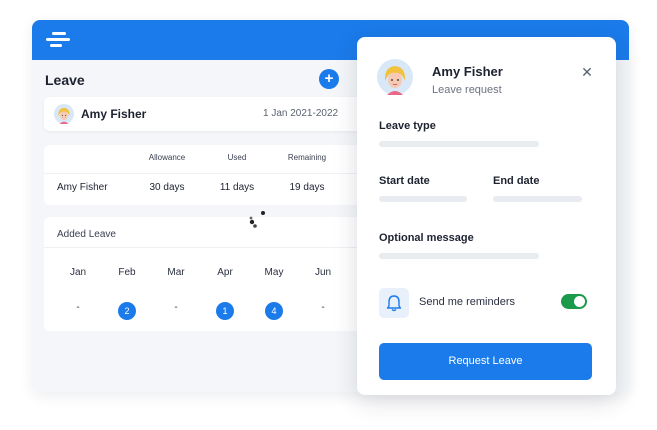 The width and height of the screenshot is (657, 430). I want to click on header-remaining: Remaining, so click(307, 157).